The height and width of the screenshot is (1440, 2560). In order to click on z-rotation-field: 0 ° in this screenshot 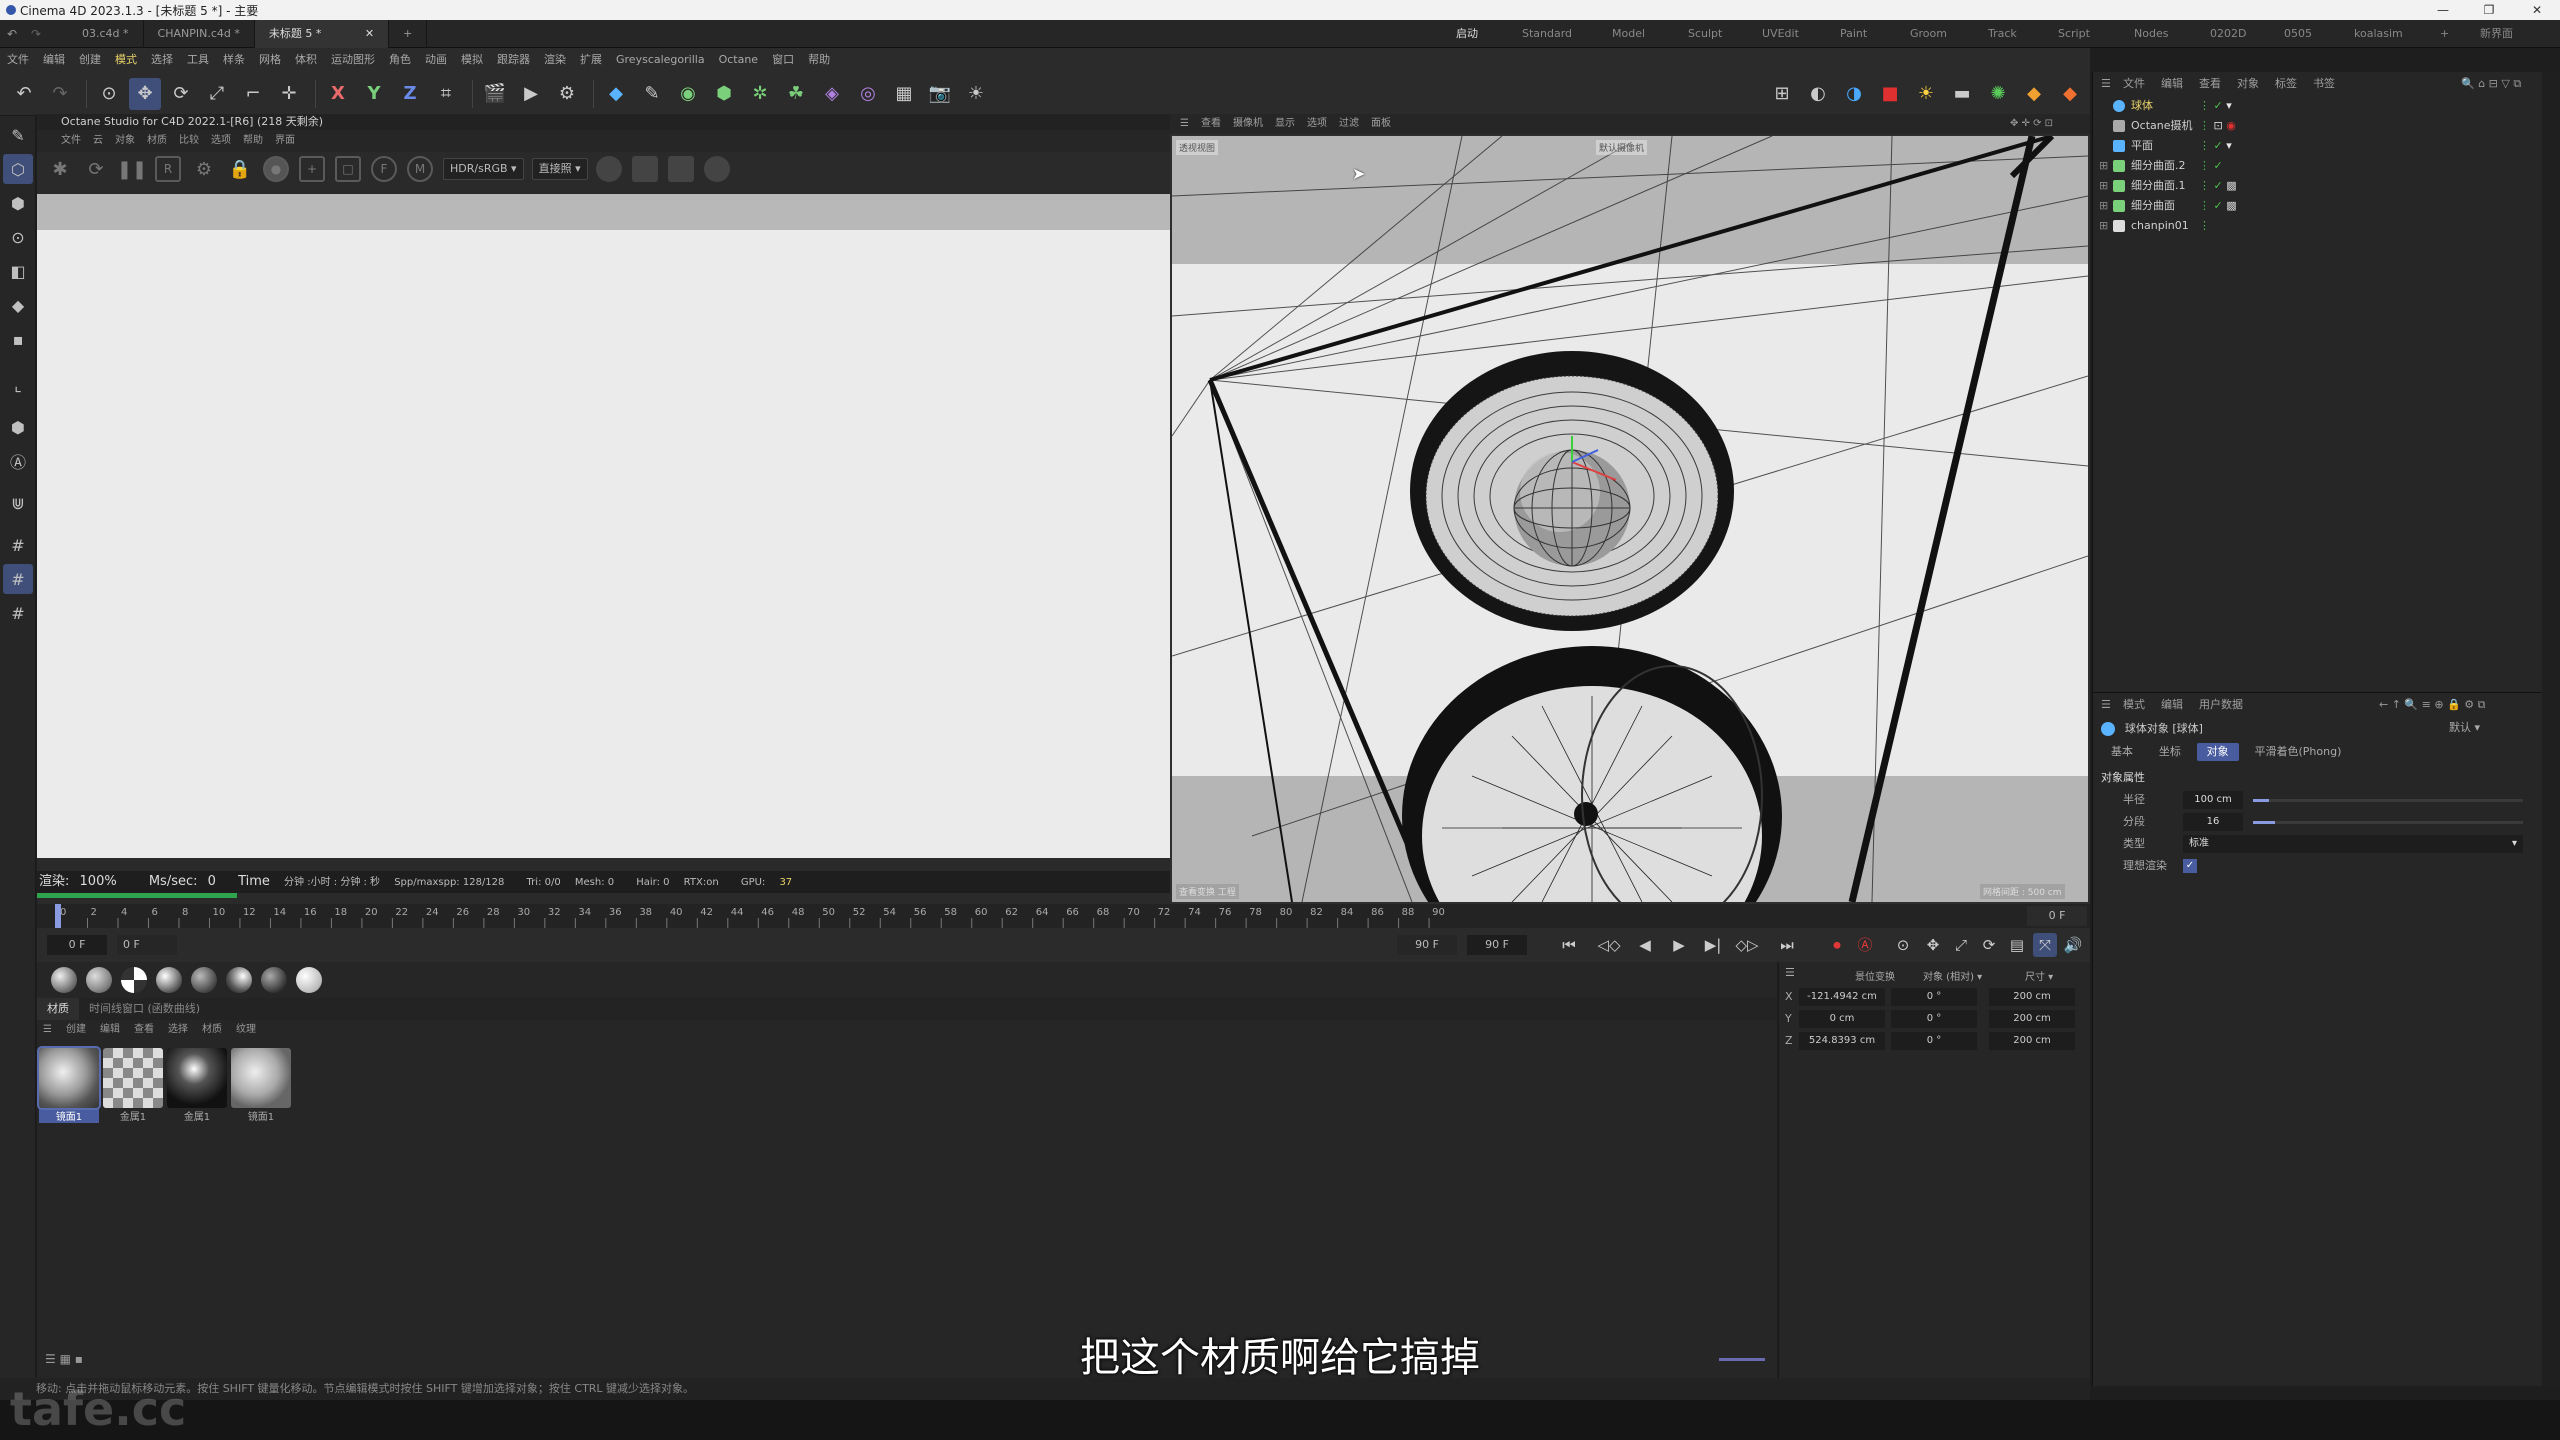, I will do `click(1934, 1041)`.